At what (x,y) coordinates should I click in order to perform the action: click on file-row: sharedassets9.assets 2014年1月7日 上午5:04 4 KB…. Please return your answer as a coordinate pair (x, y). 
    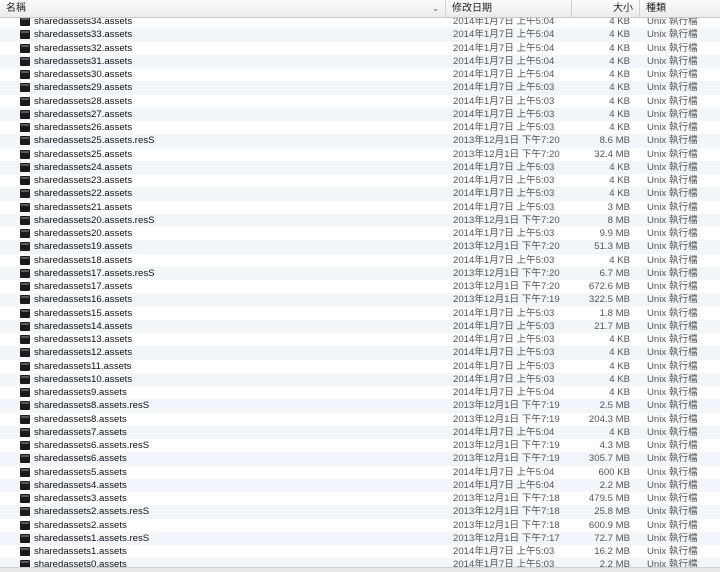
    Looking at the image, I should click on (360, 393).